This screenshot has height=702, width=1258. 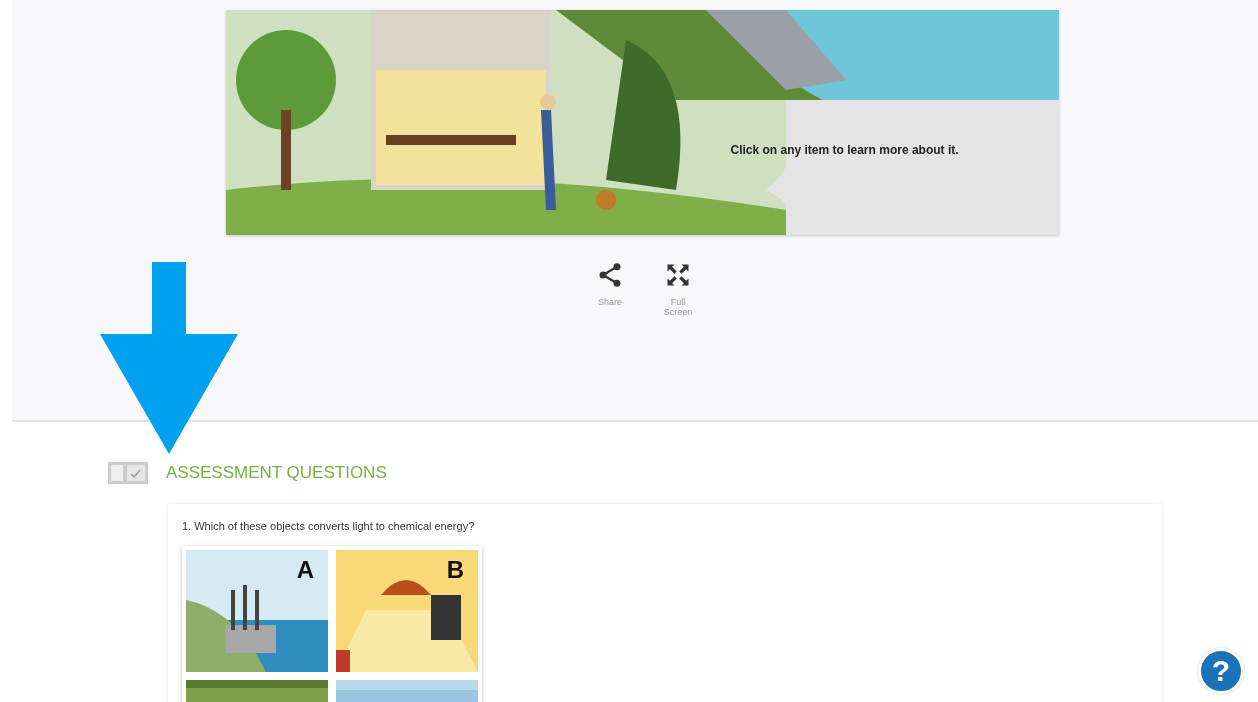 I want to click on section-title: ASSESSMENT QUESTIONS, so click(x=276, y=473).